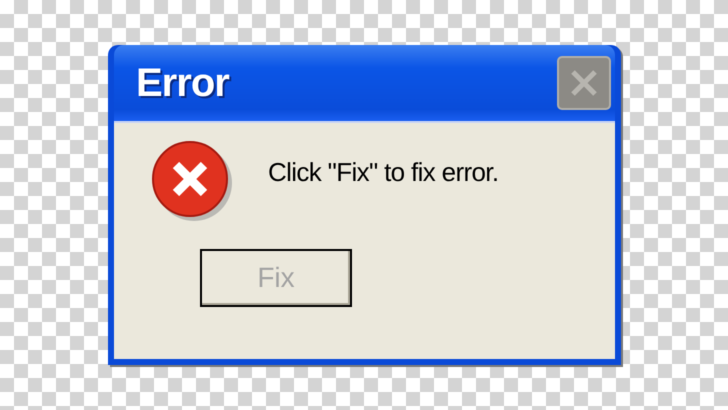 The width and height of the screenshot is (728, 410). Describe the element at coordinates (182, 83) in the screenshot. I see `window-title: Error` at that location.